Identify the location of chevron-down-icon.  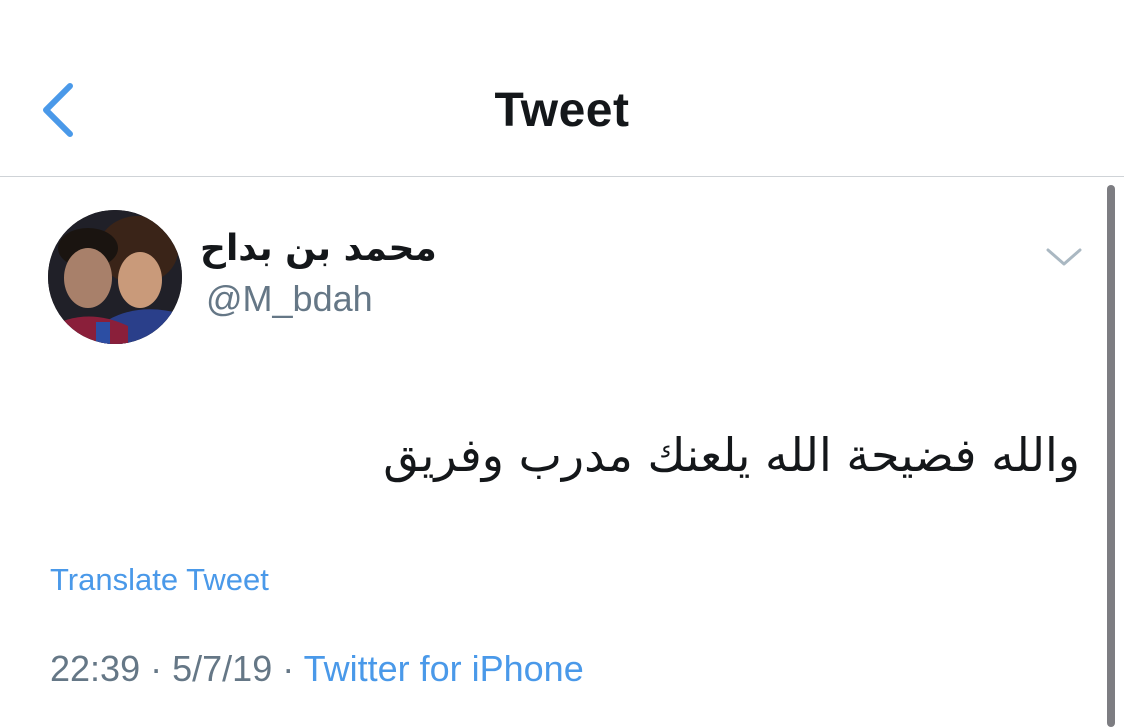
(1064, 257).